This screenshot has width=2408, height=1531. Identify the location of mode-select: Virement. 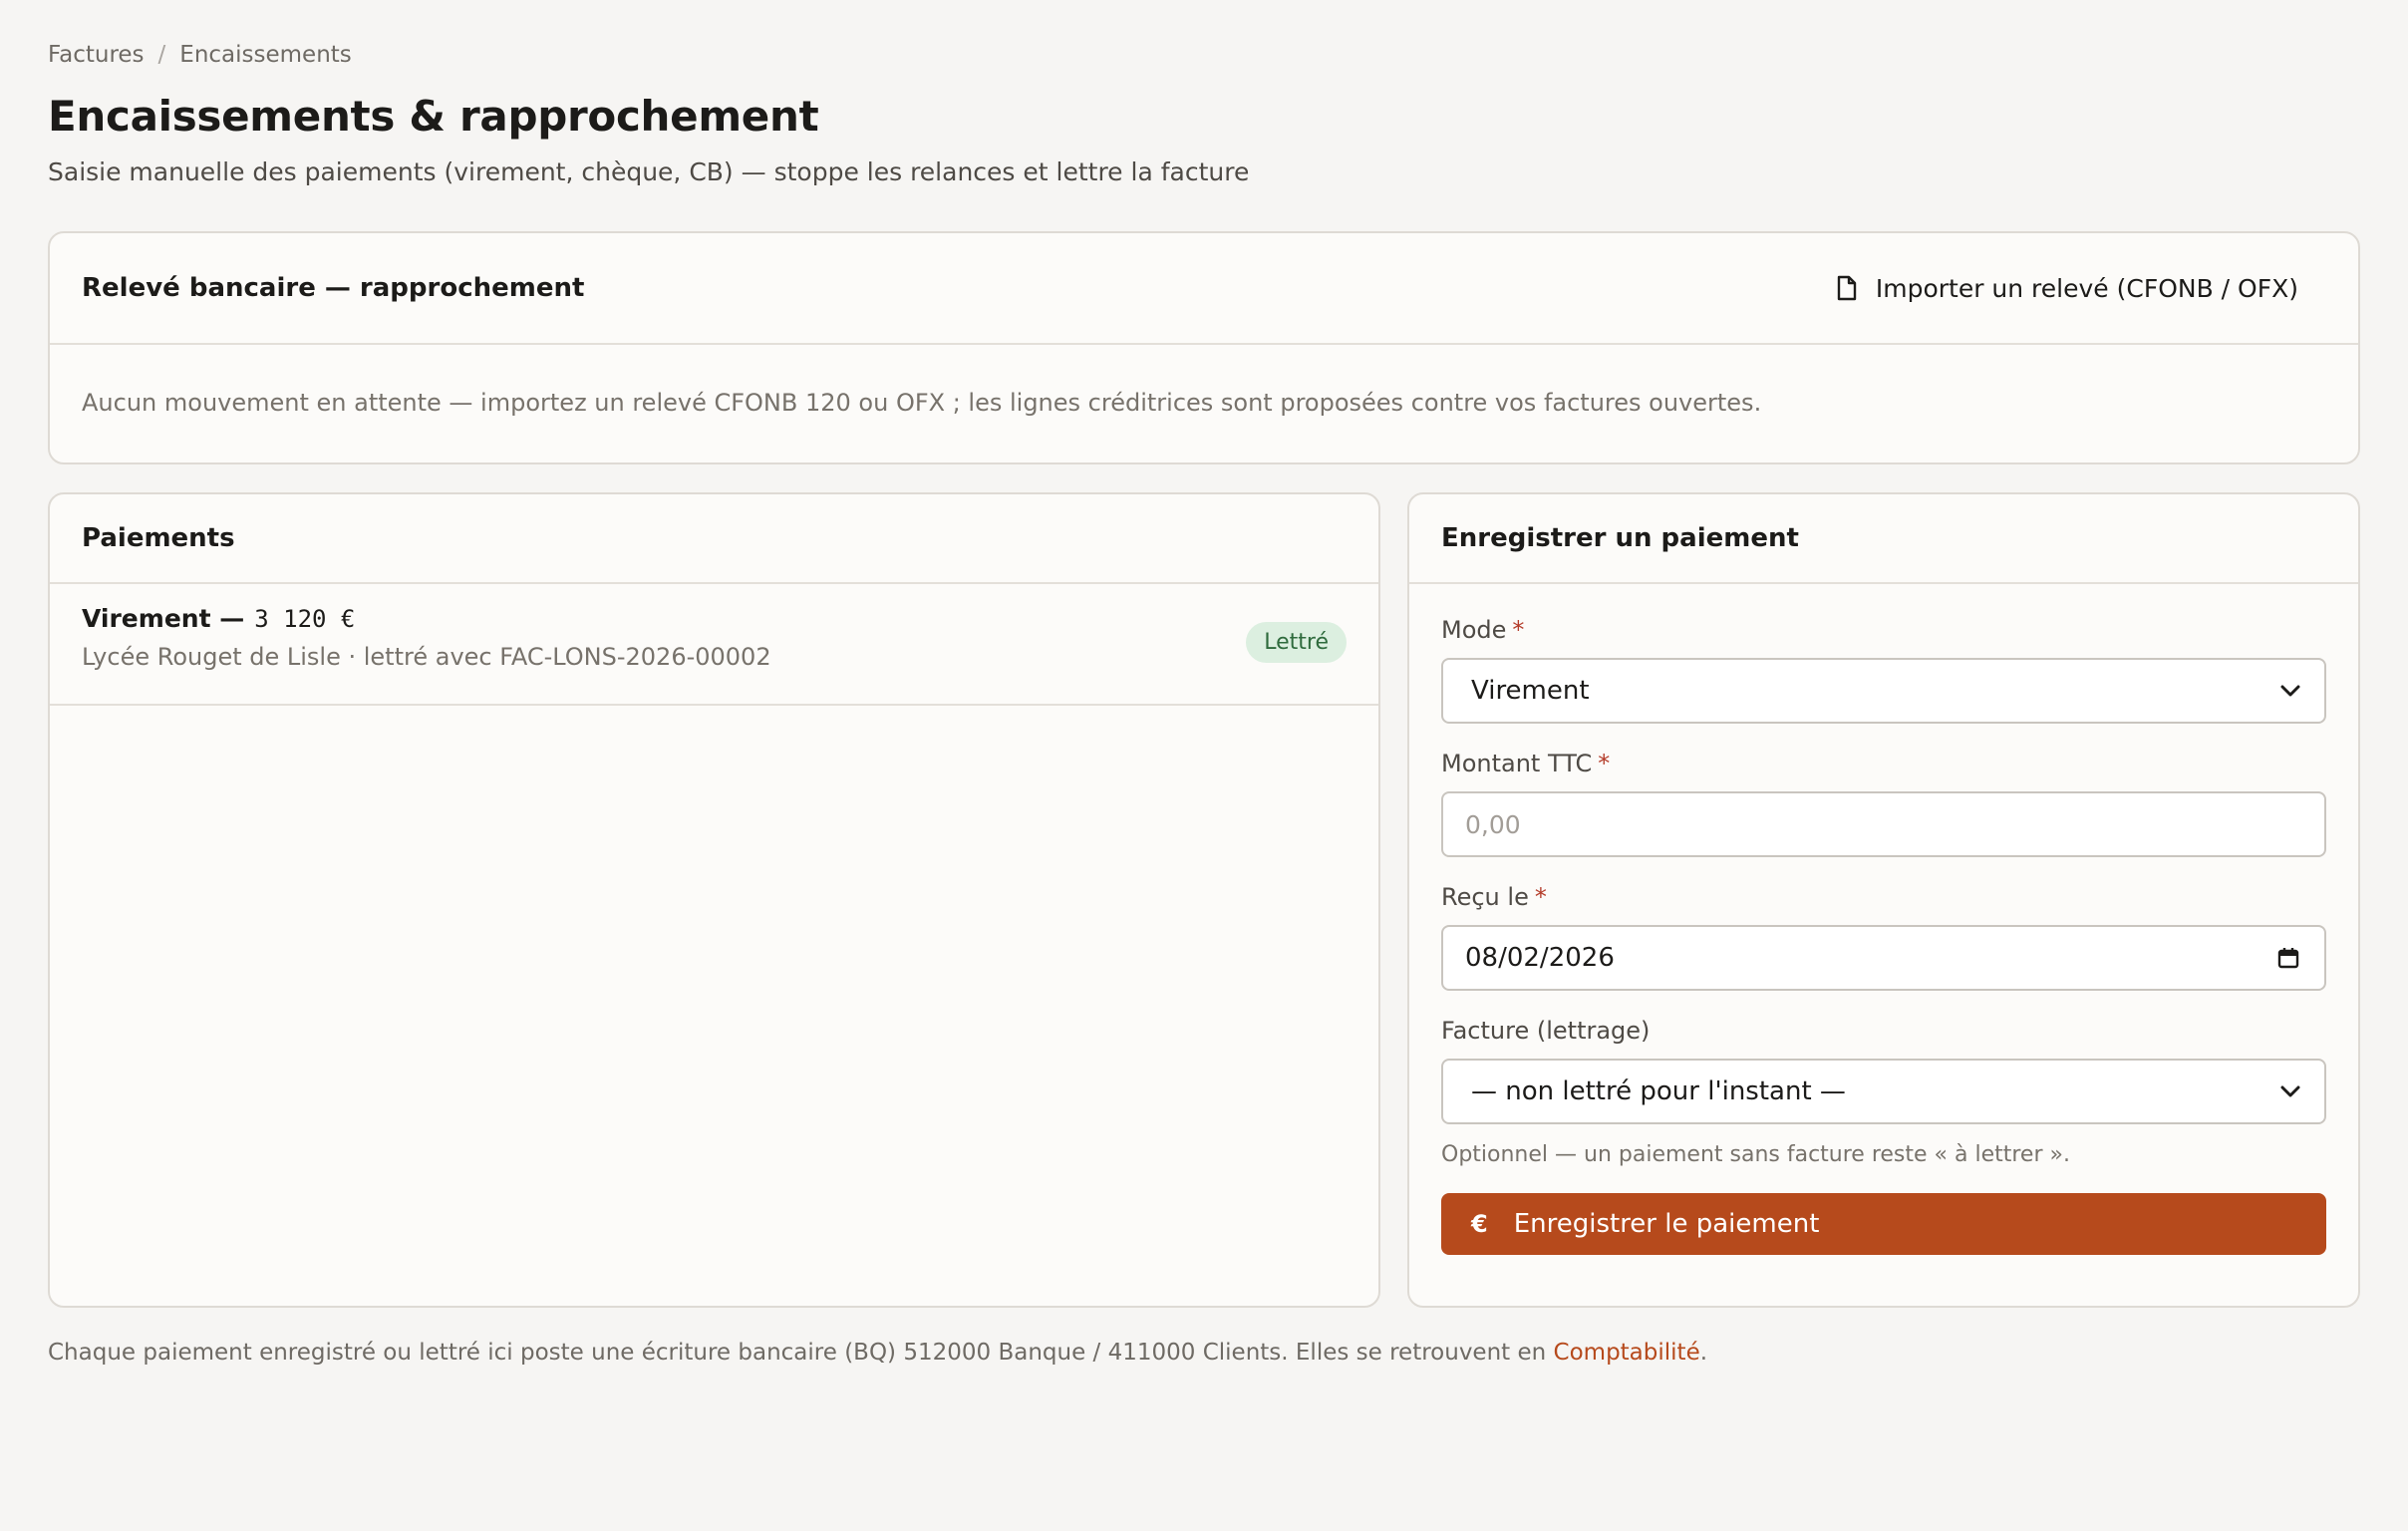
(1883, 691).